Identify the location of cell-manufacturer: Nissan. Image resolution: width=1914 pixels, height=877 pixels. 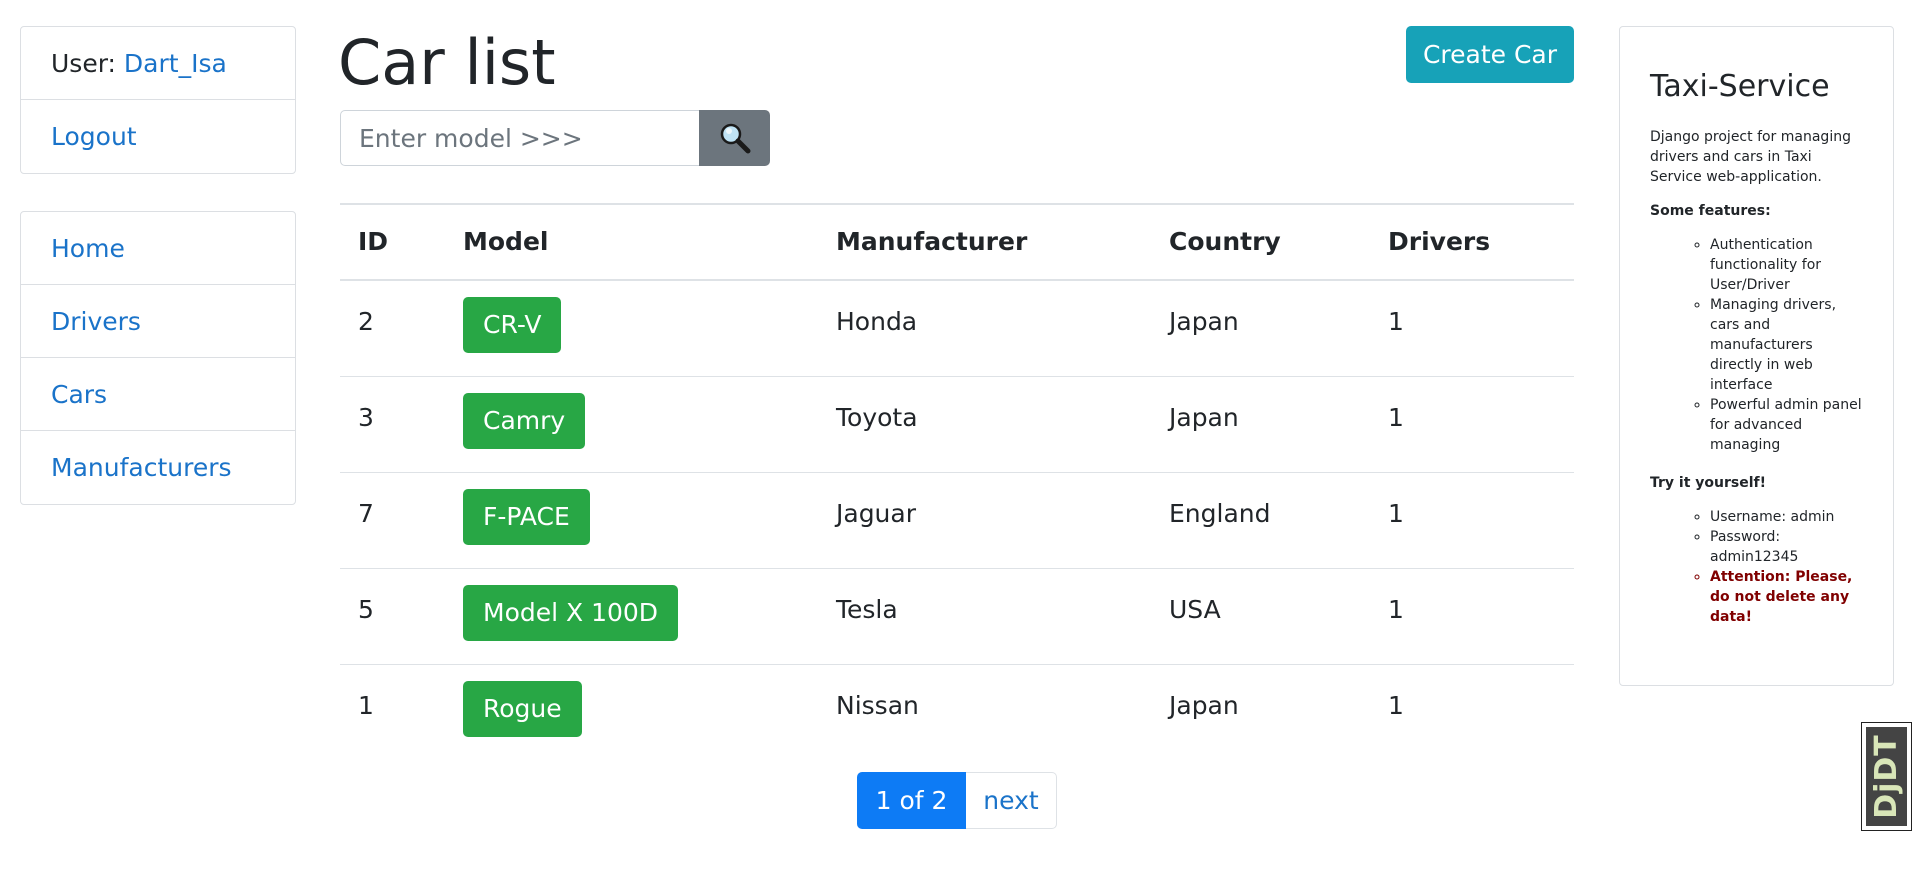
(877, 705).